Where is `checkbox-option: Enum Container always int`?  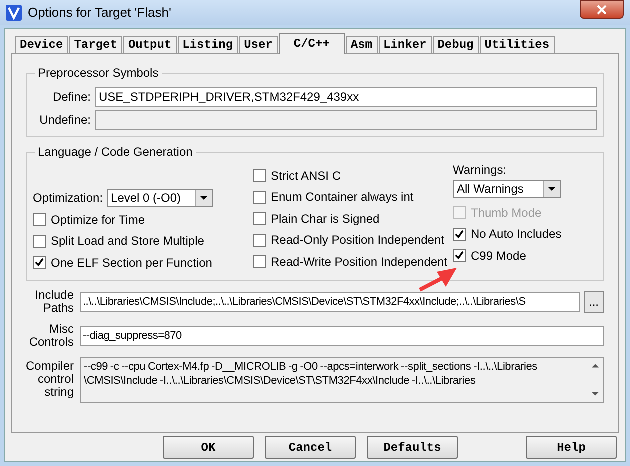
checkbox-option: Enum Container always int is located at coordinates (353, 197).